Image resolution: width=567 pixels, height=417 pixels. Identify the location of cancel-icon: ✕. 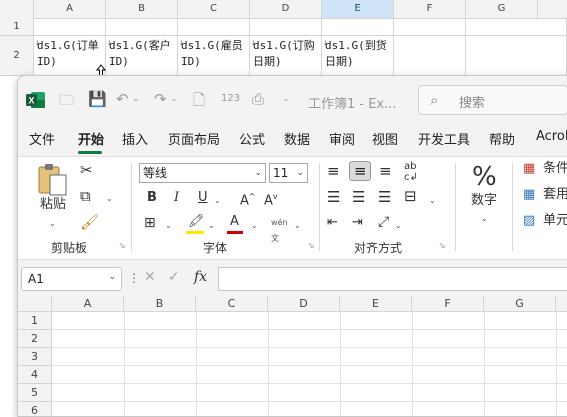
(150, 277).